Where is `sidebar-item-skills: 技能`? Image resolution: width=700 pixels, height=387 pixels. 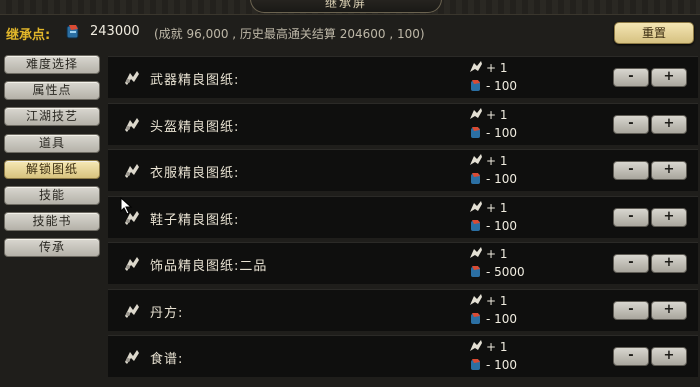 sidebar-item-skills: 技能 is located at coordinates (52, 195).